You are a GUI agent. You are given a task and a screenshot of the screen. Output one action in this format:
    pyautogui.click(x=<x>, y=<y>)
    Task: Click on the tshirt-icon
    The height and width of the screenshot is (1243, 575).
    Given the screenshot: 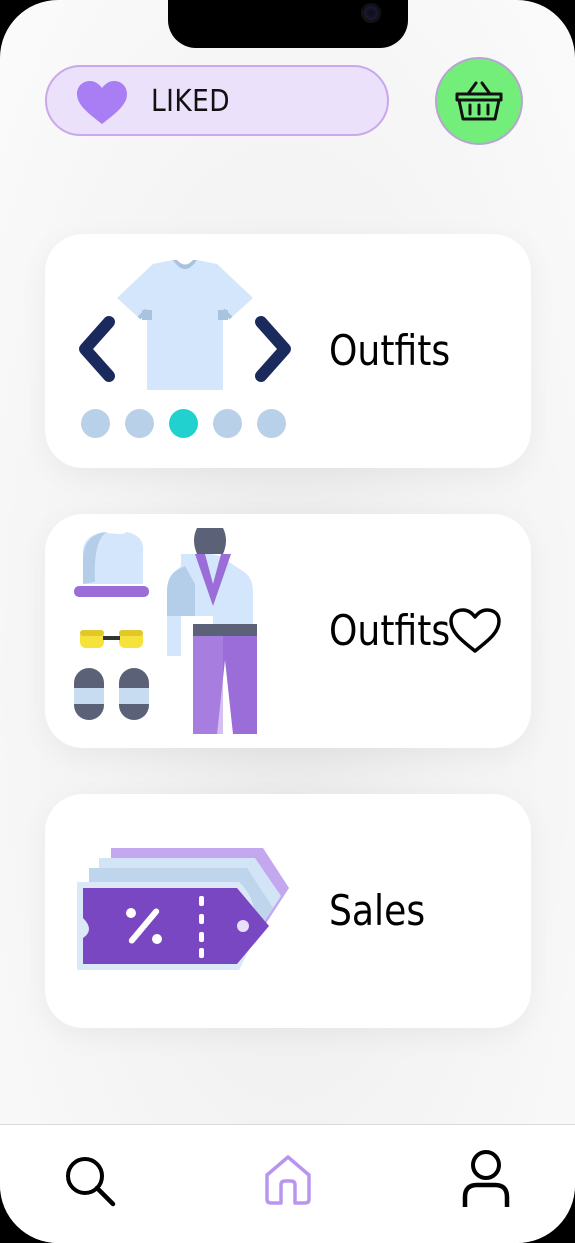 What is the action you would take?
    pyautogui.click(x=185, y=325)
    